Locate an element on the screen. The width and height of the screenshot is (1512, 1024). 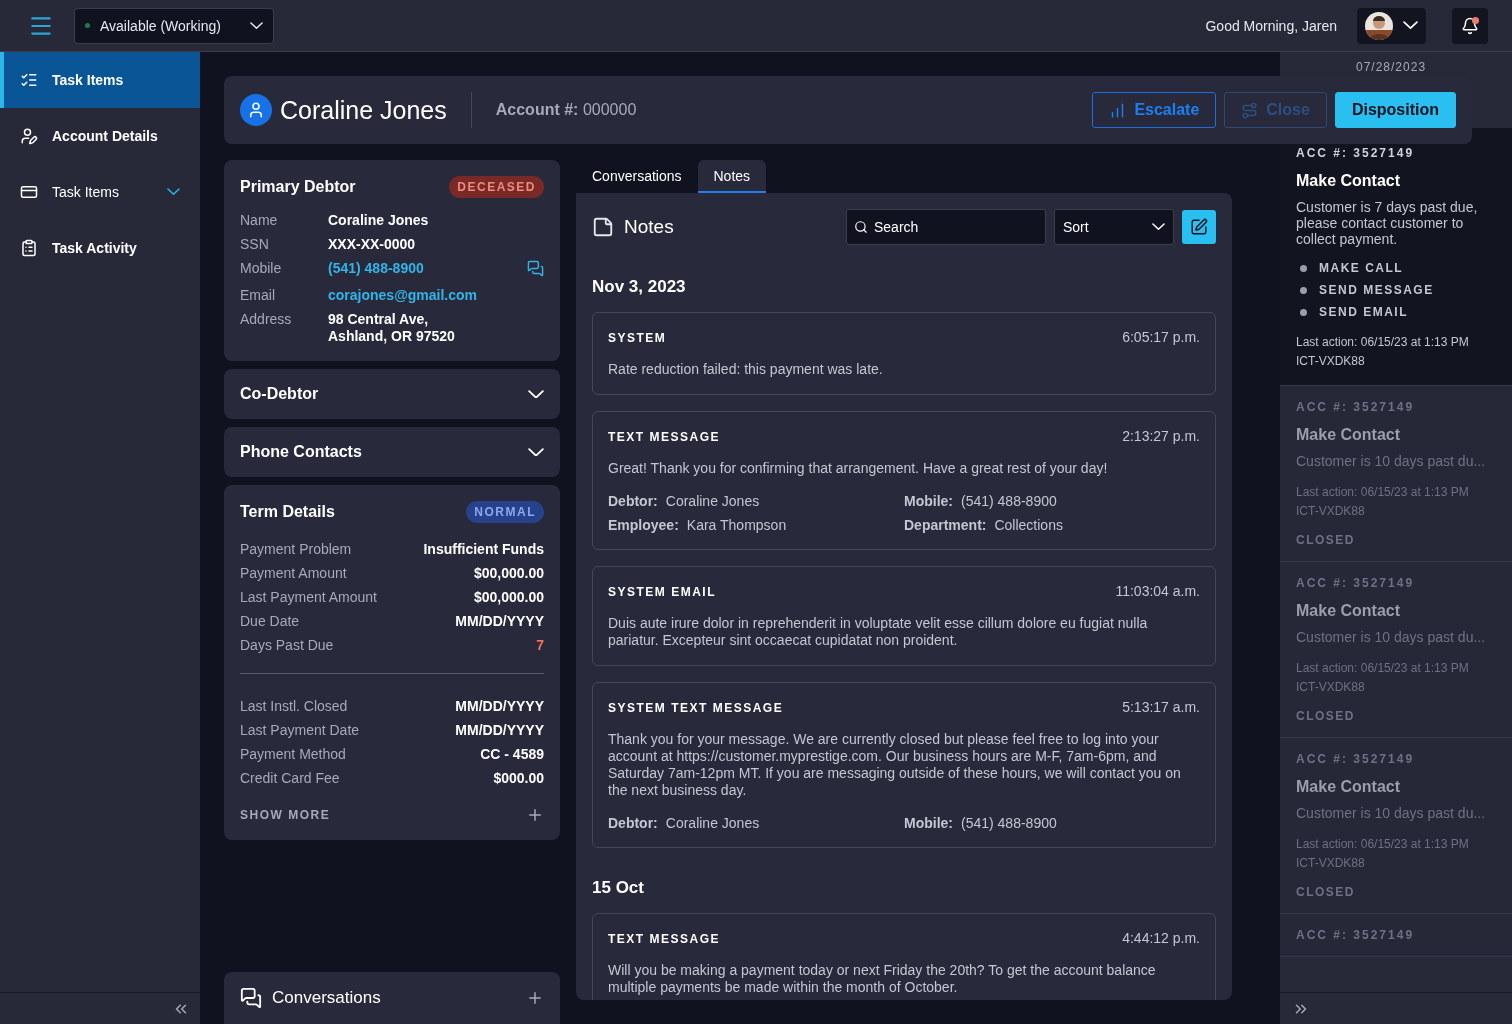
status-dropdown: Available (Working) is located at coordinates (174, 25).